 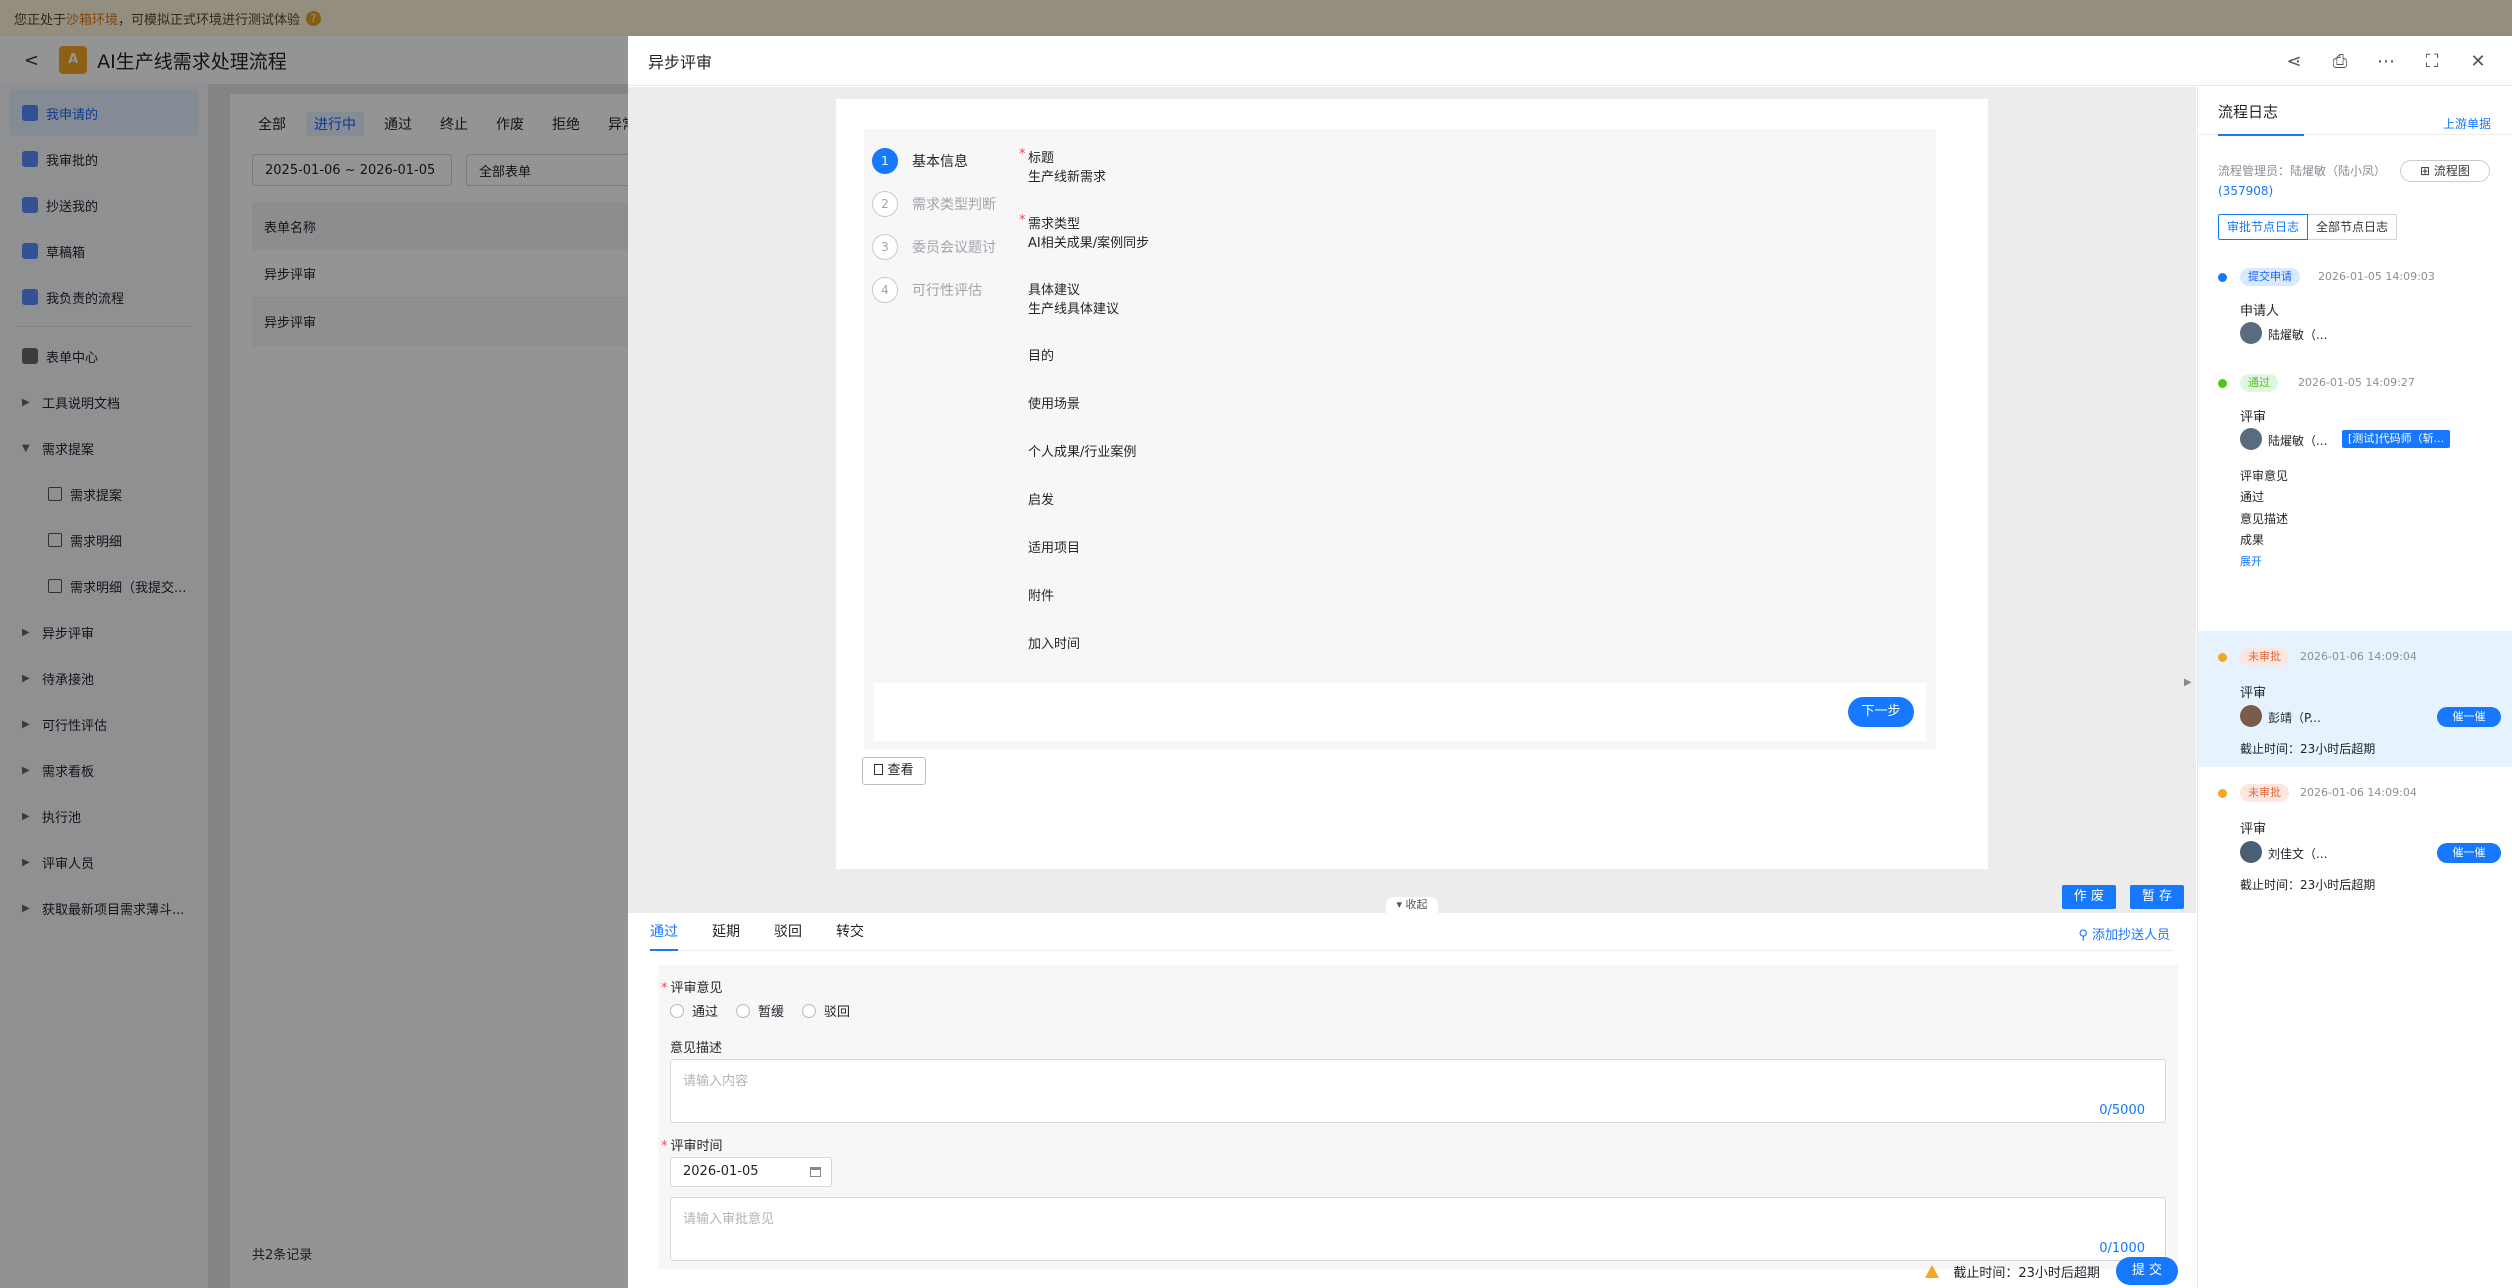 I want to click on desc-label: 意见描述, so click(x=696, y=1048).